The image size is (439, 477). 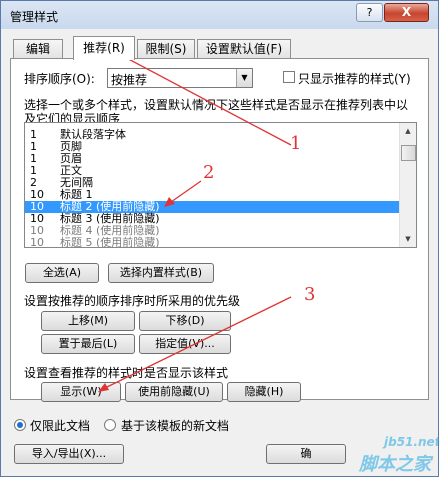 I want to click on annotation-3-arrowhead, so click(x=103, y=387).